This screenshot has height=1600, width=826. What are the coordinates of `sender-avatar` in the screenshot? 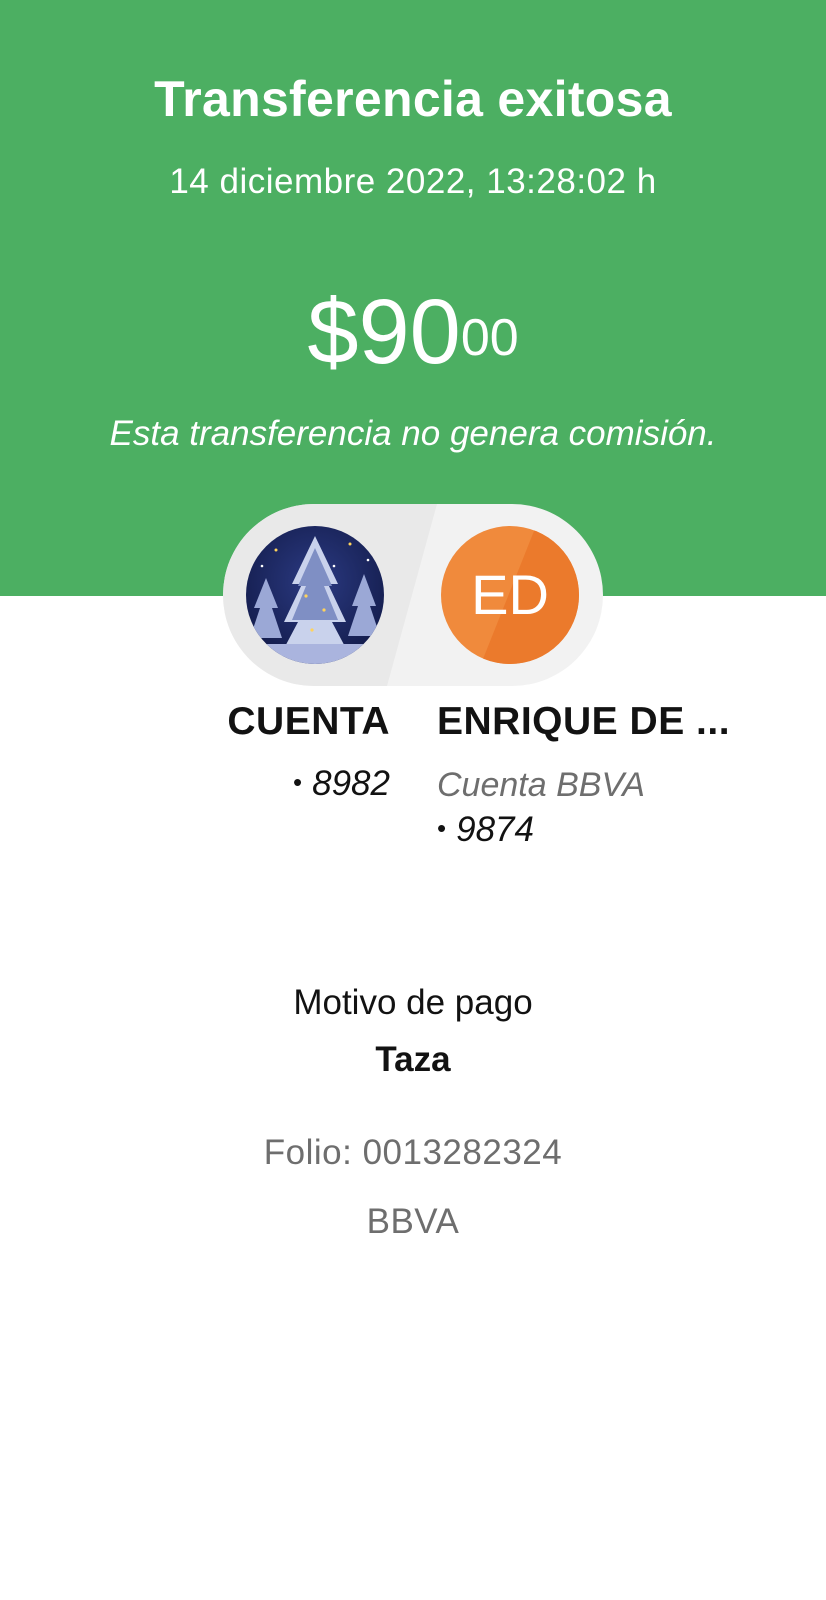 It's located at (315, 595).